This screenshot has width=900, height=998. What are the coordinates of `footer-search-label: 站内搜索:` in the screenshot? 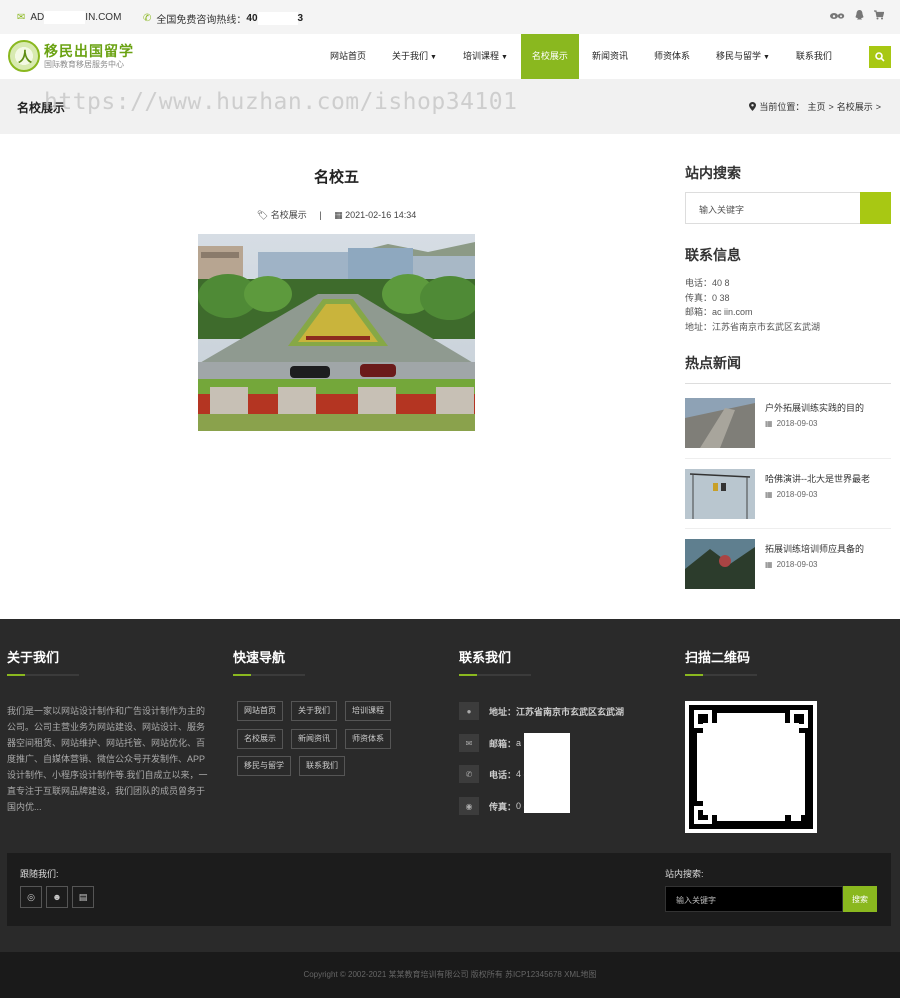 It's located at (684, 874).